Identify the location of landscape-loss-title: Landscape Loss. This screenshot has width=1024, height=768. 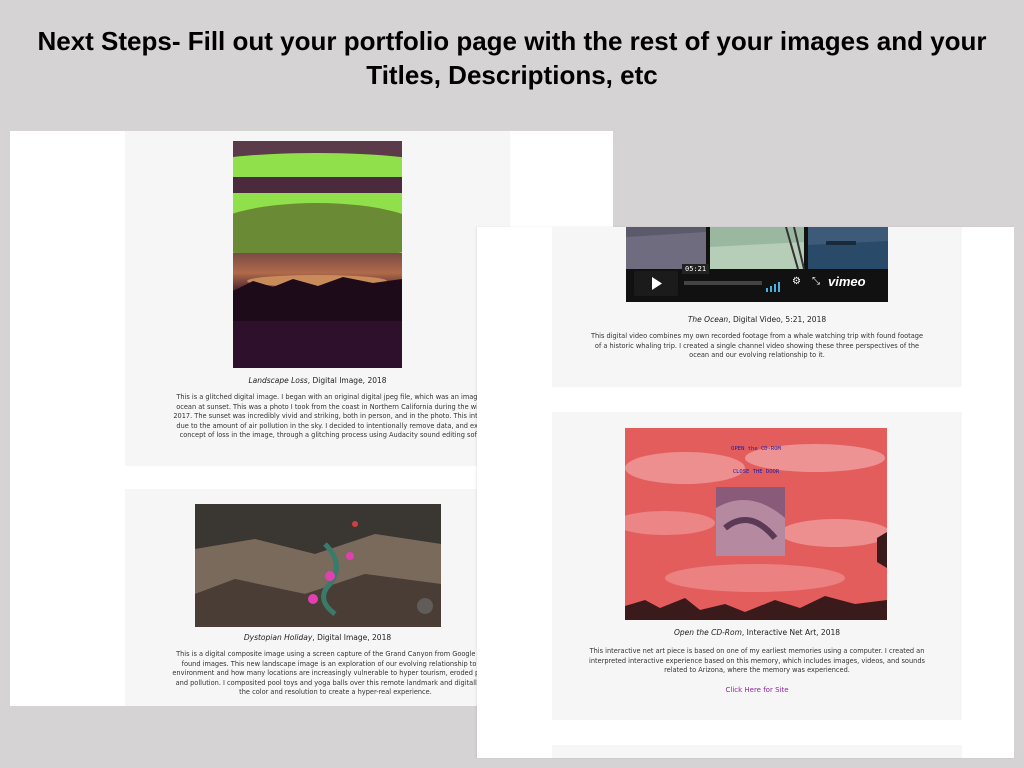
(278, 380).